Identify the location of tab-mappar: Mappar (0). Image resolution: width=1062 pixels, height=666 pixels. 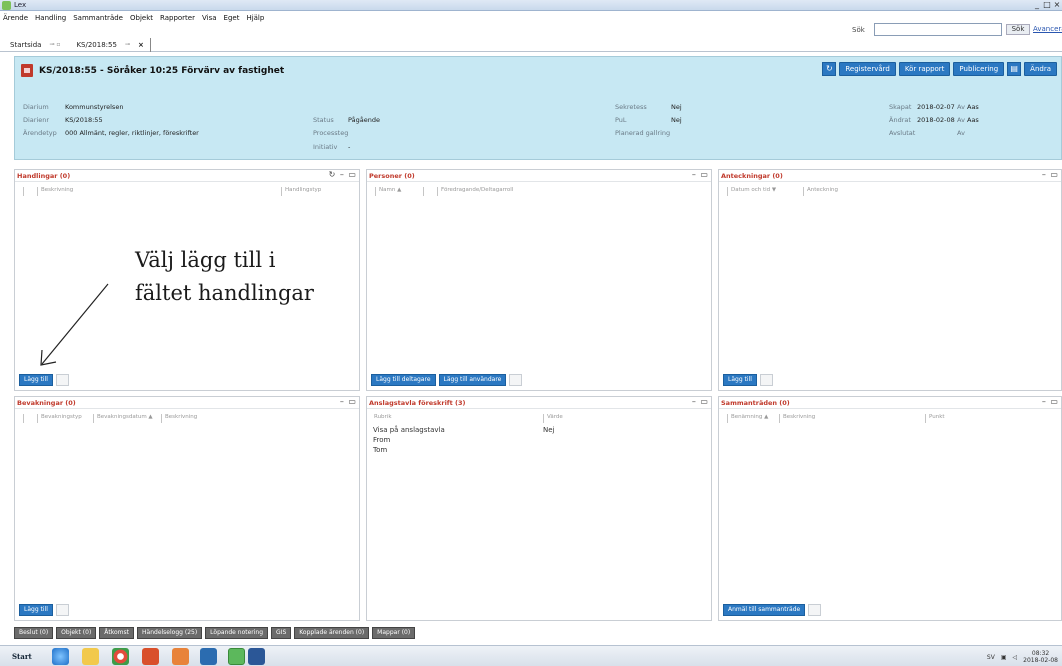
(394, 633).